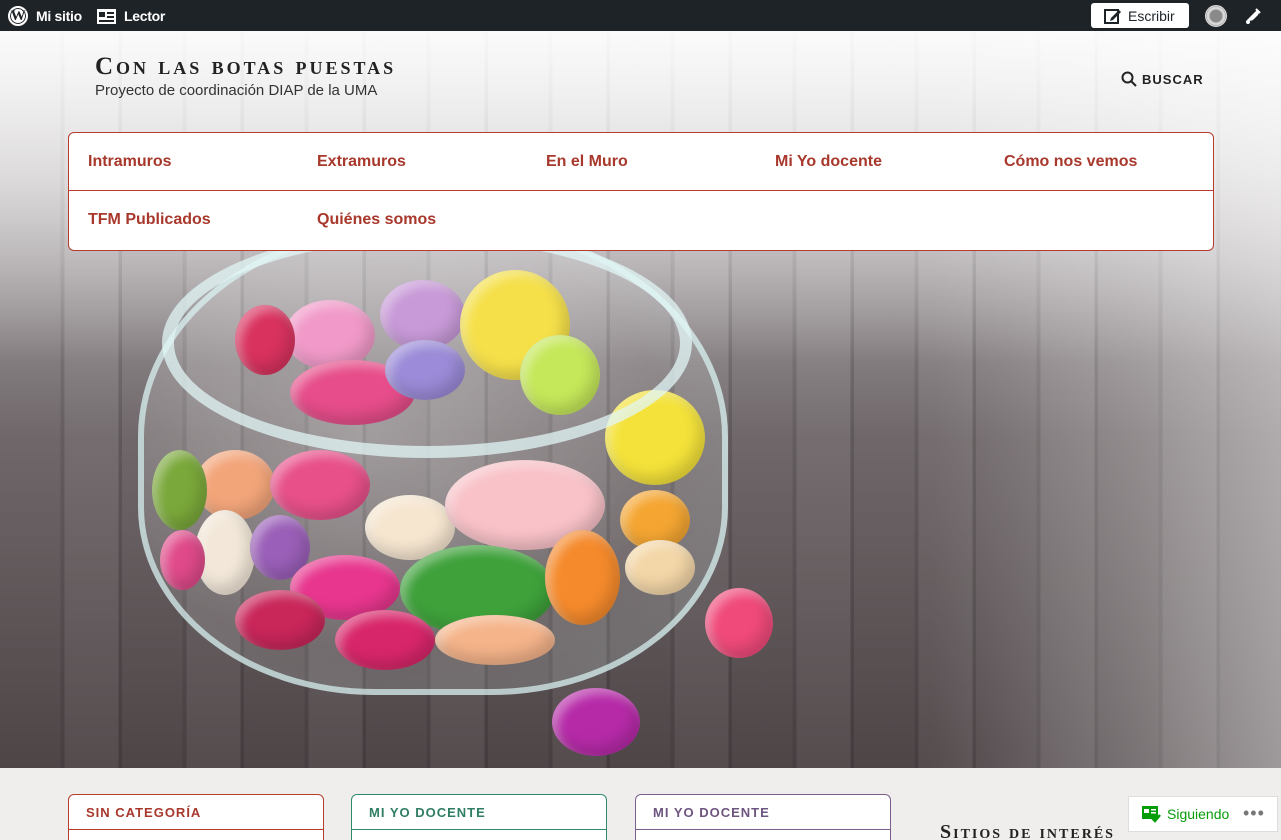  Describe the element at coordinates (59, 16) in the screenshot. I see `my-site-label: Mi sitio` at that location.